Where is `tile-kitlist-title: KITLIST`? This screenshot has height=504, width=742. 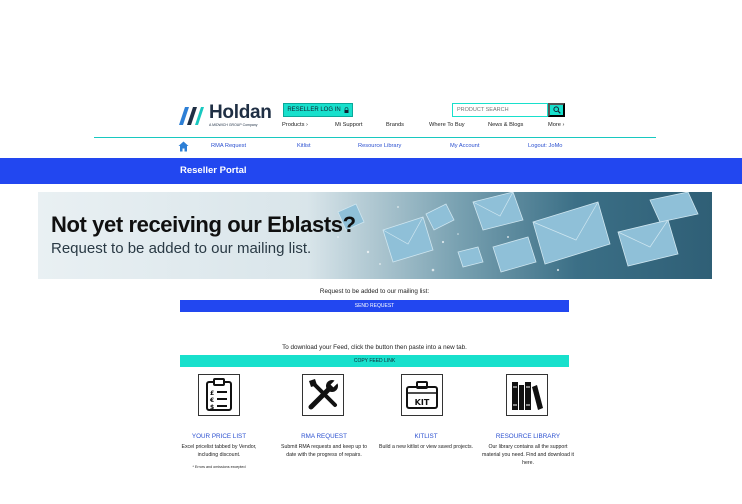
tile-kitlist-title: KITLIST is located at coordinates (426, 436).